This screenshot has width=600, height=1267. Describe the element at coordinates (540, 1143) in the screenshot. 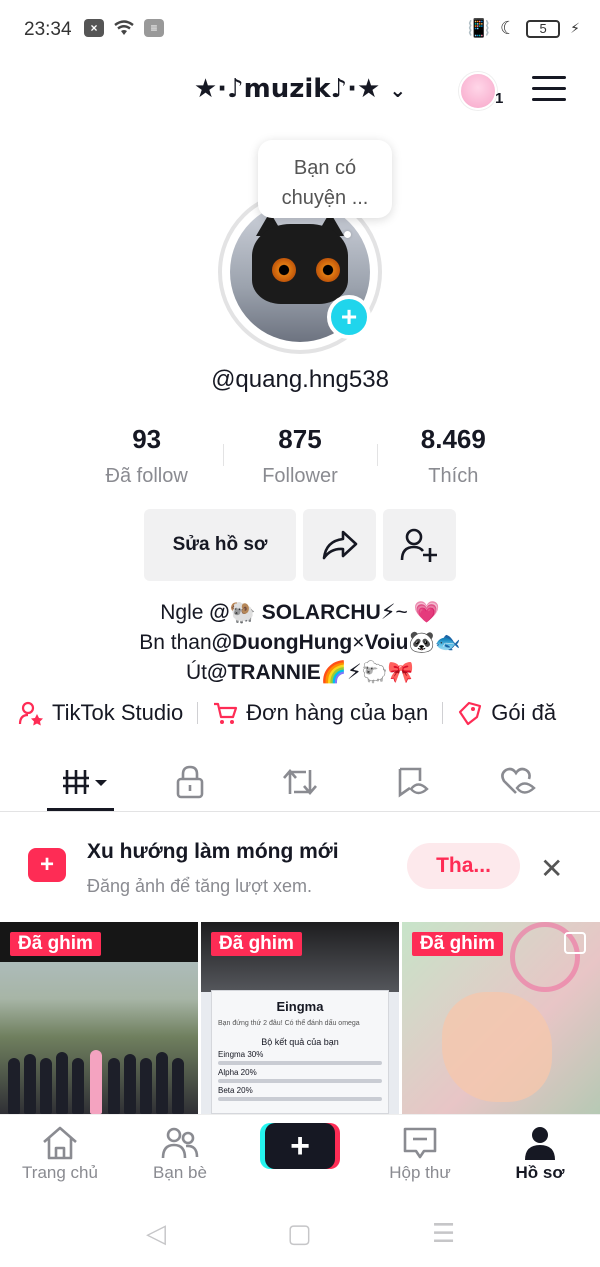

I see `profile-icon` at that location.